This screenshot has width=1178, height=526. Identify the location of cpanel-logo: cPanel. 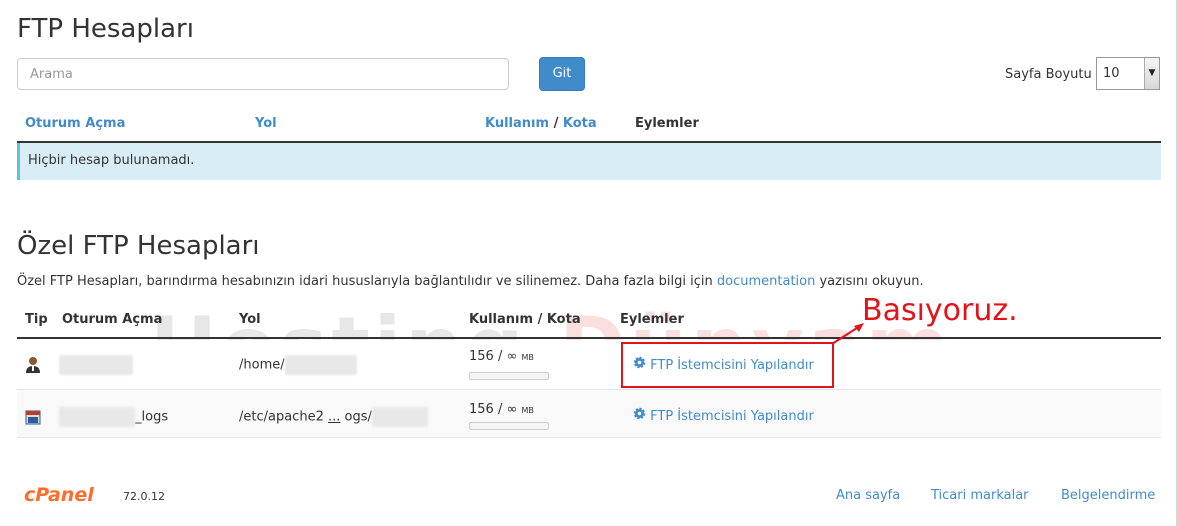
(59, 495).